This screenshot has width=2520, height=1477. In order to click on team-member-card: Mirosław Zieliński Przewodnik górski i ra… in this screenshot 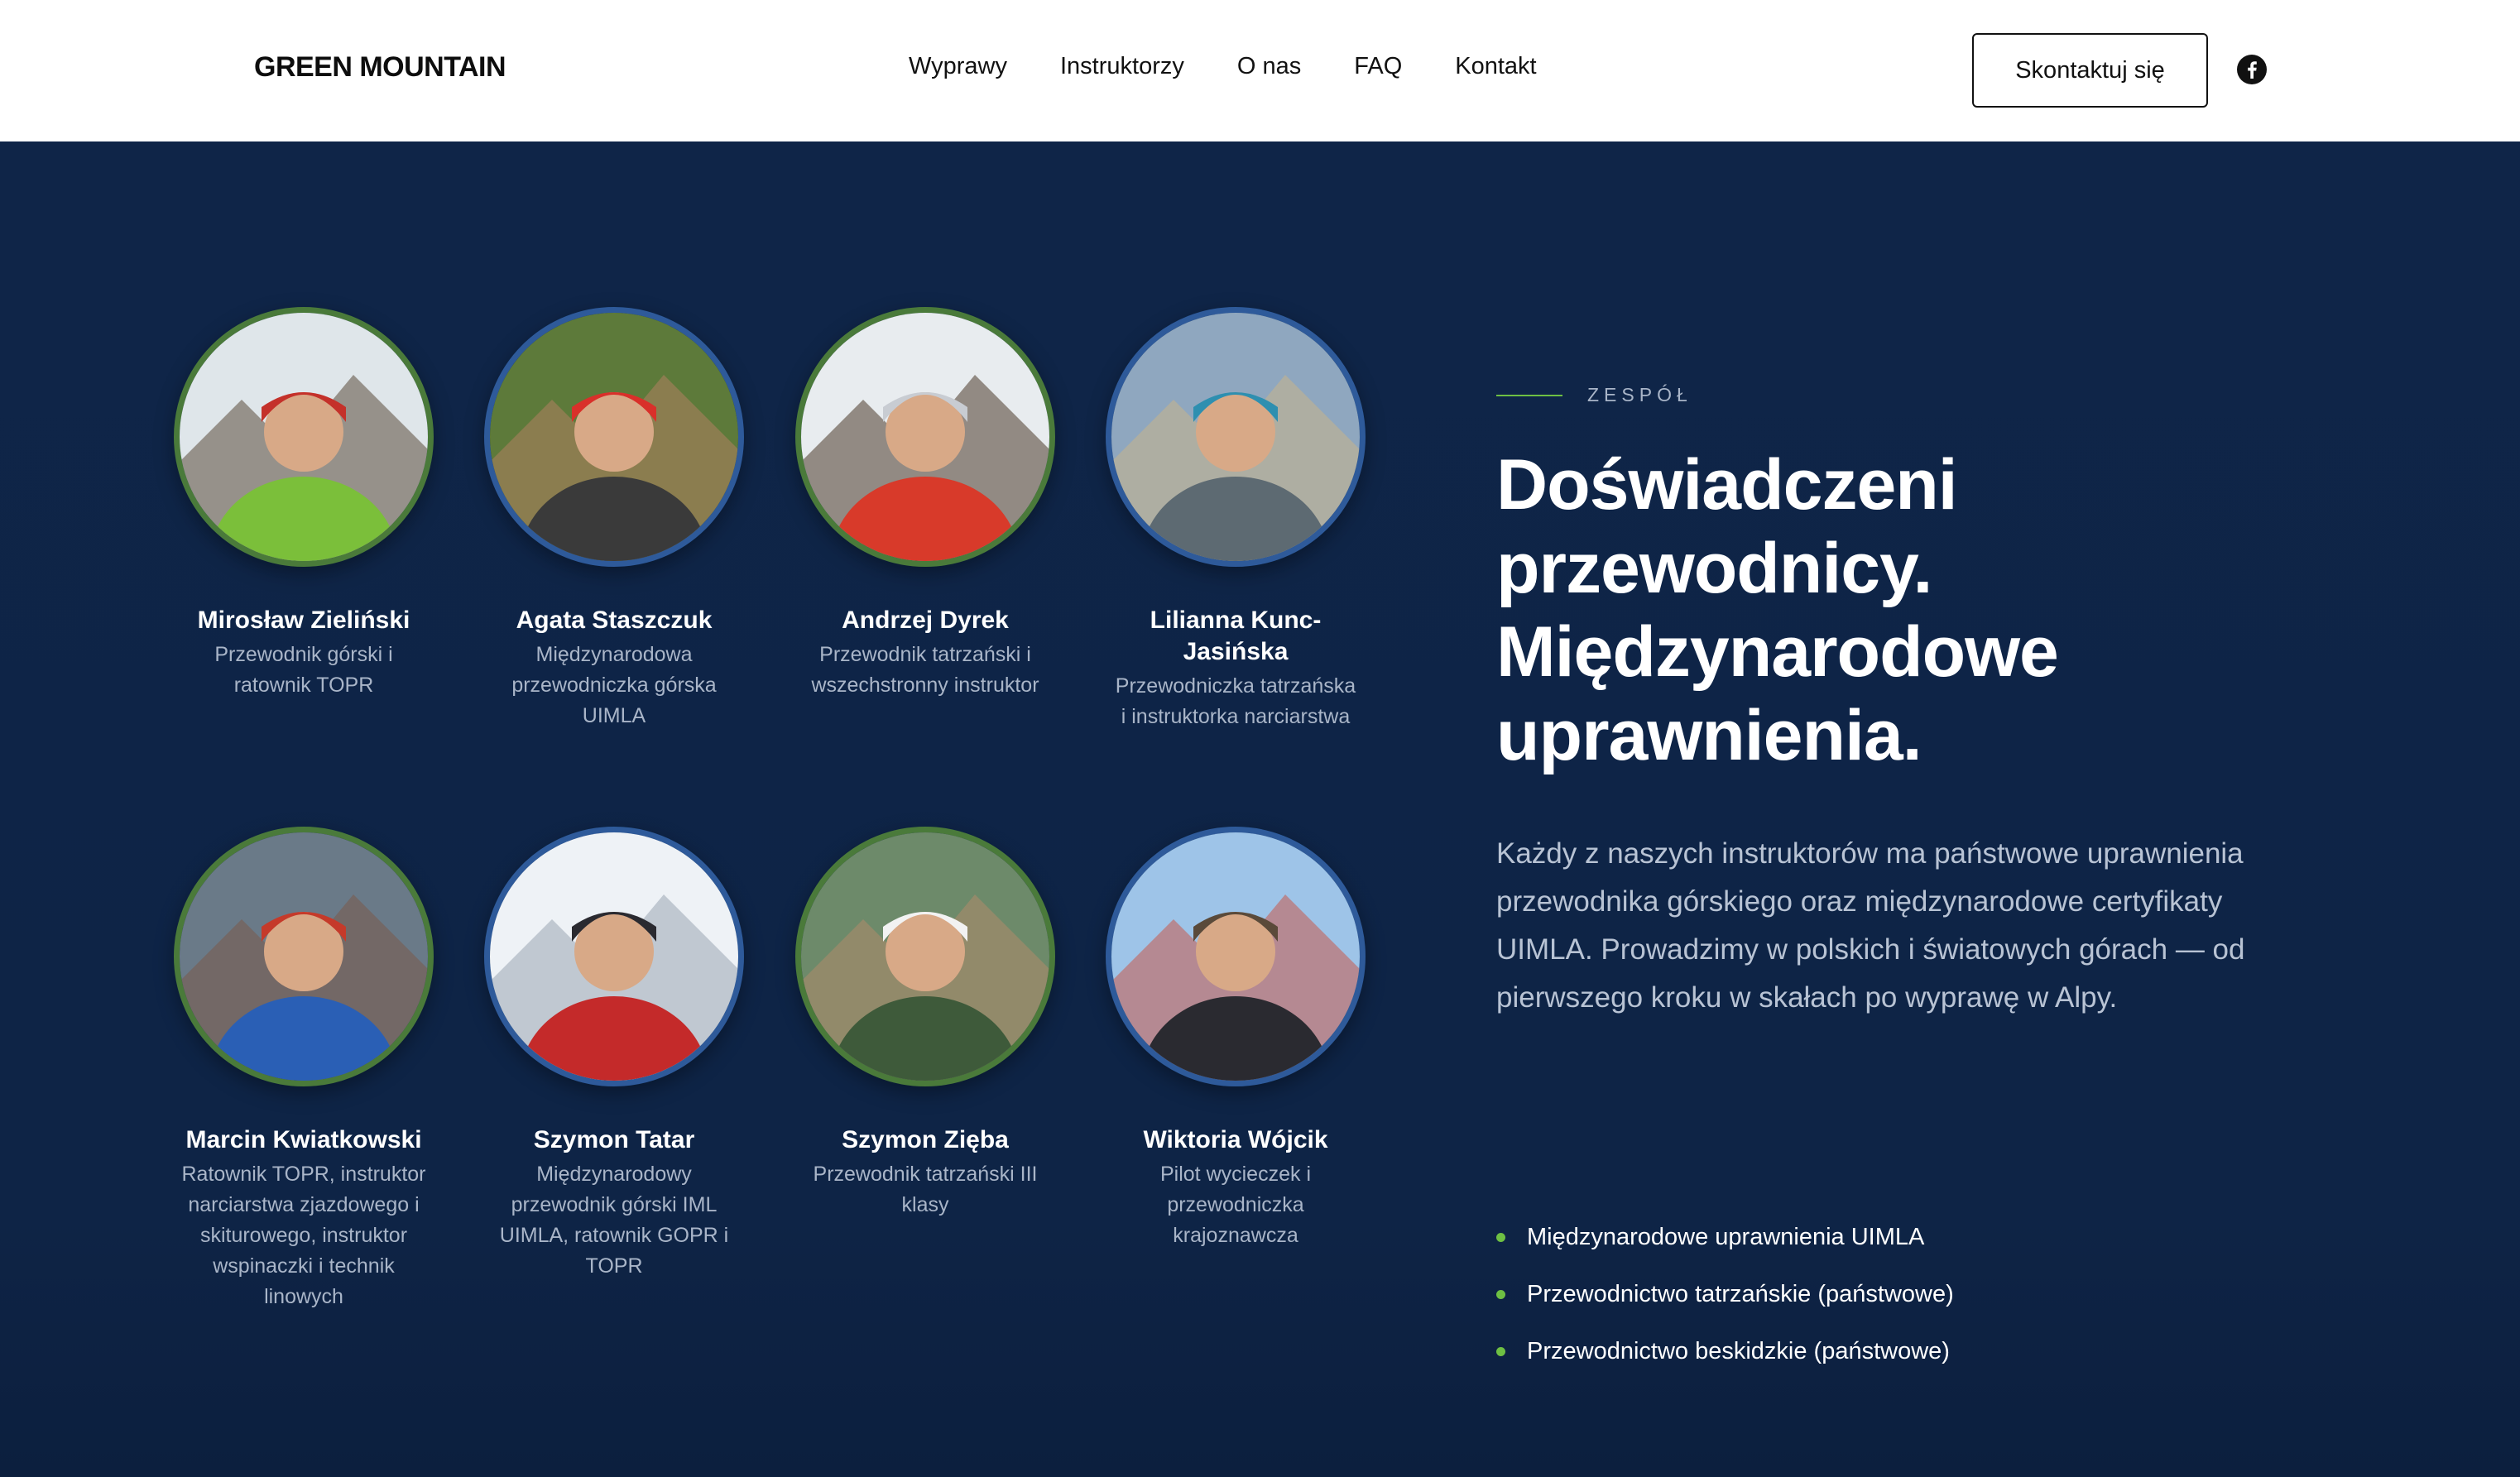, I will do `click(303, 504)`.